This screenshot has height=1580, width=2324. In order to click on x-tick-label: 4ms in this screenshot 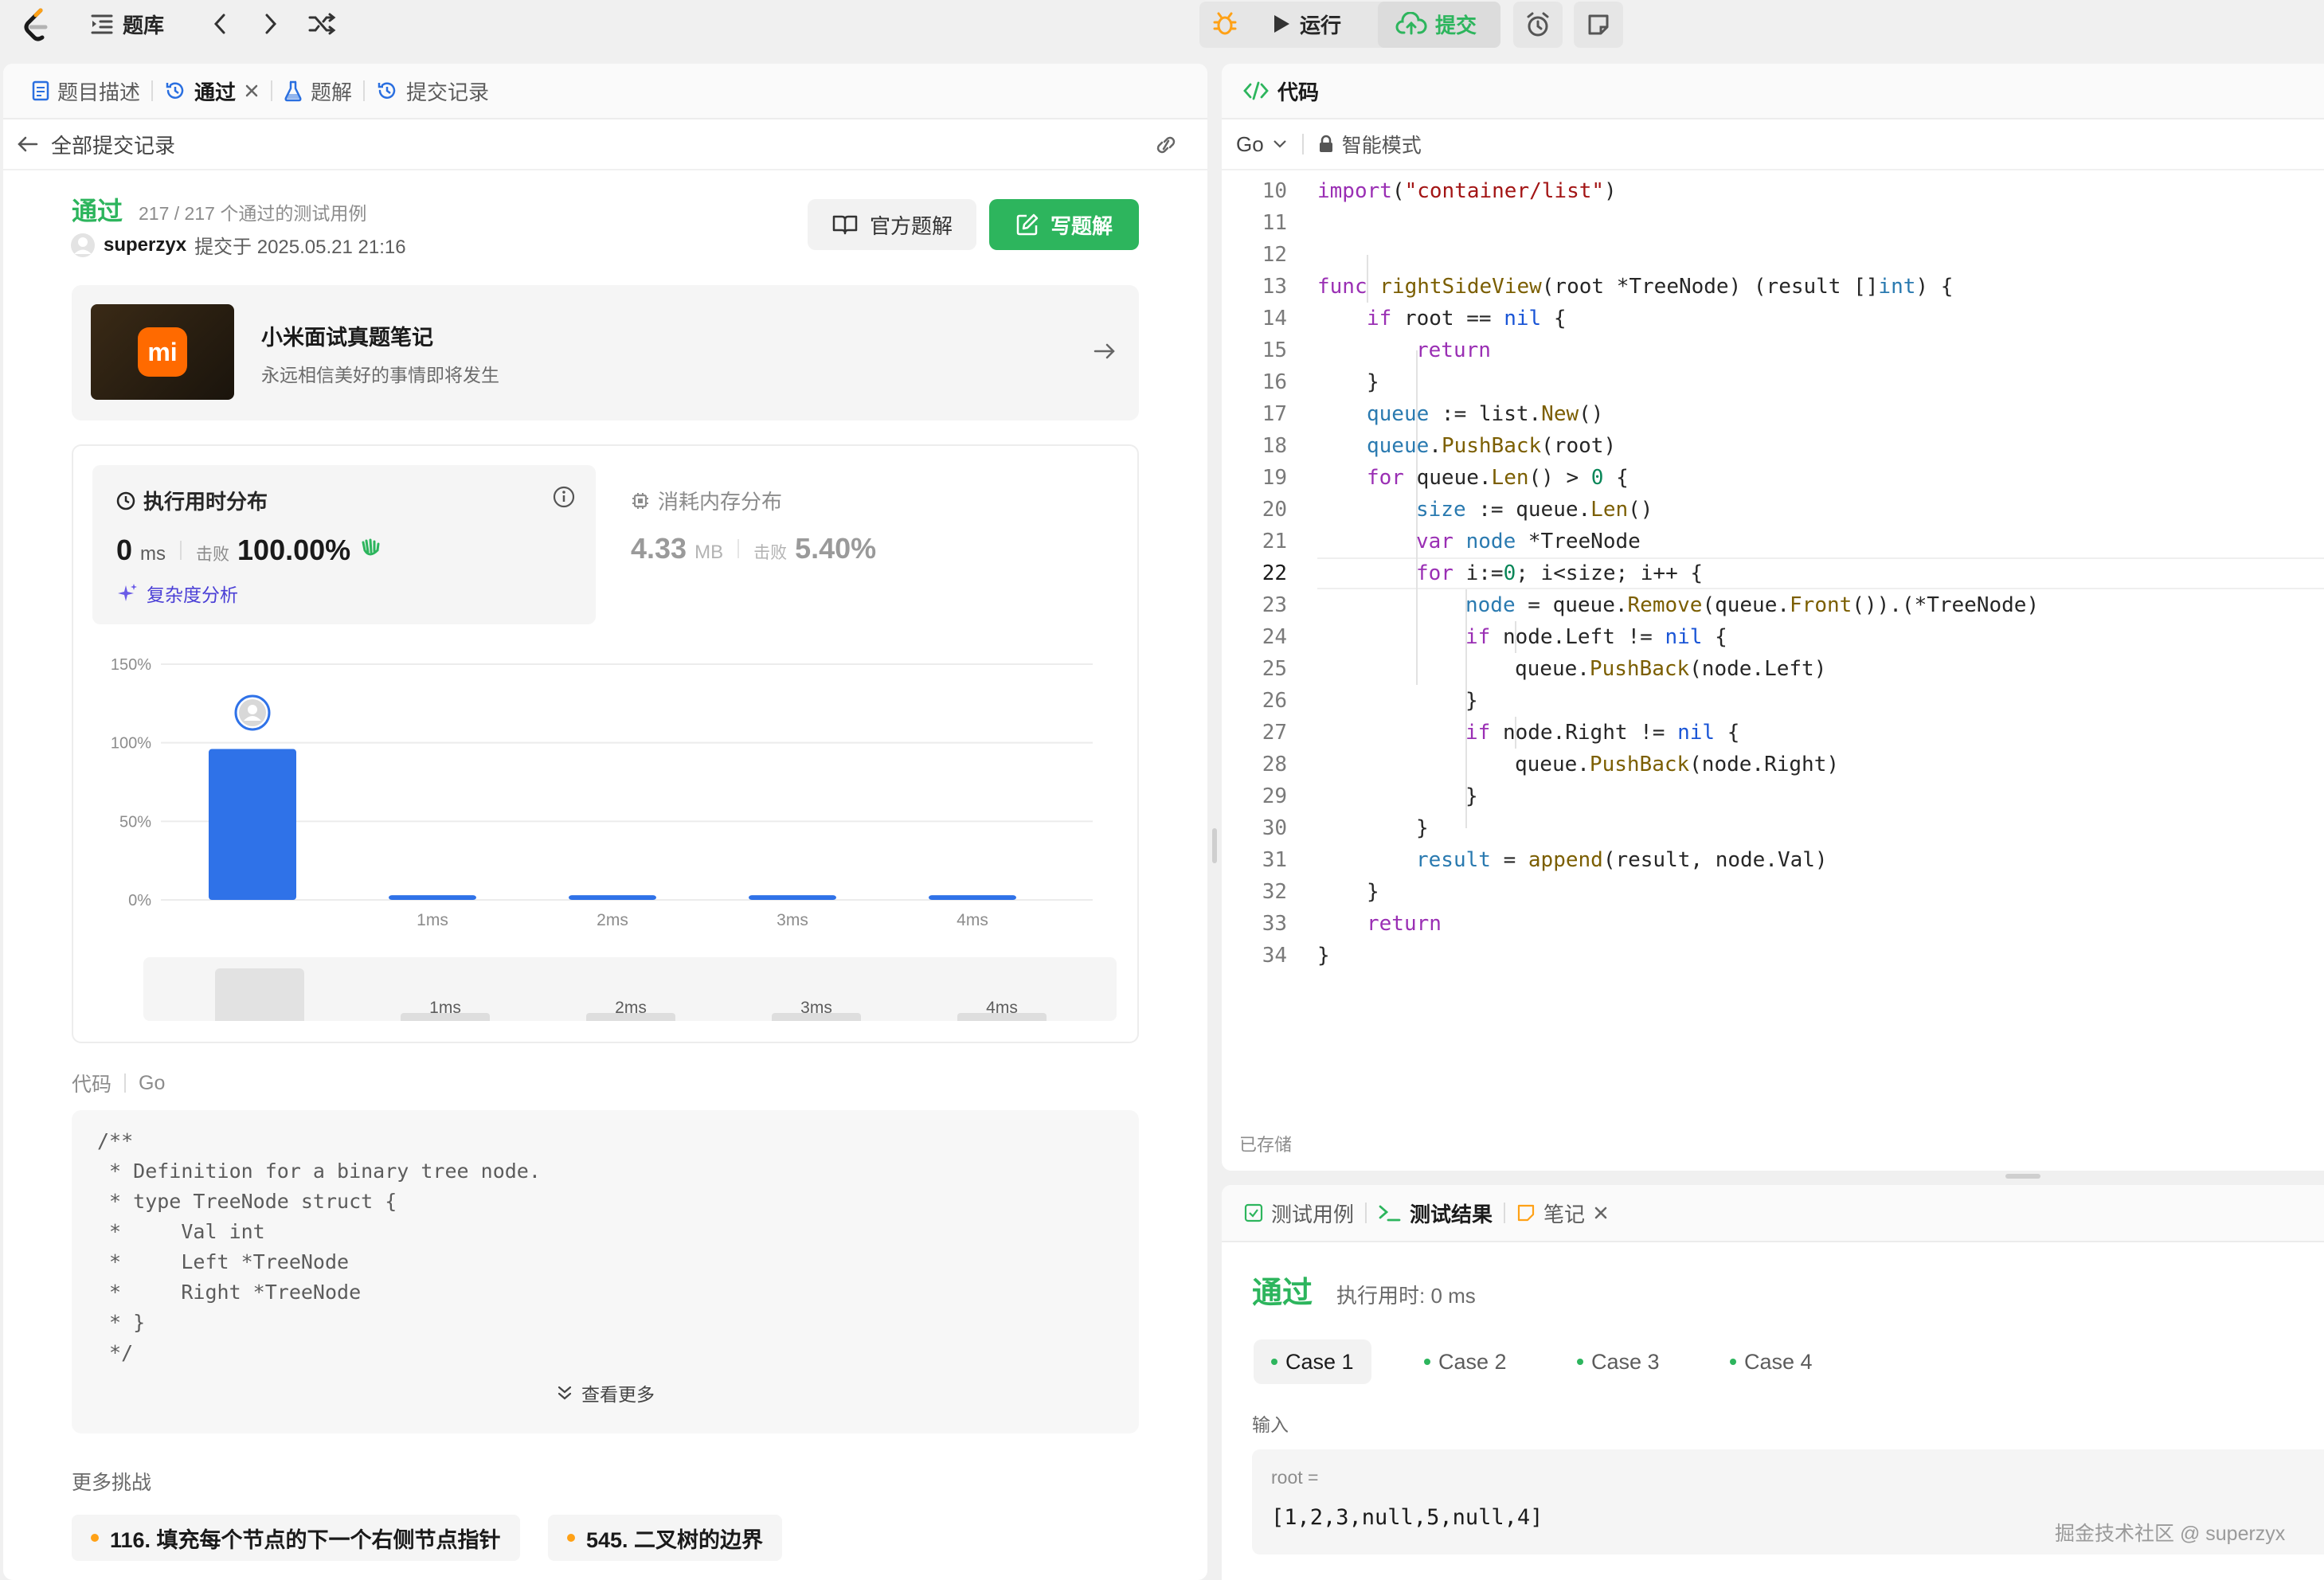, I will do `click(972, 920)`.